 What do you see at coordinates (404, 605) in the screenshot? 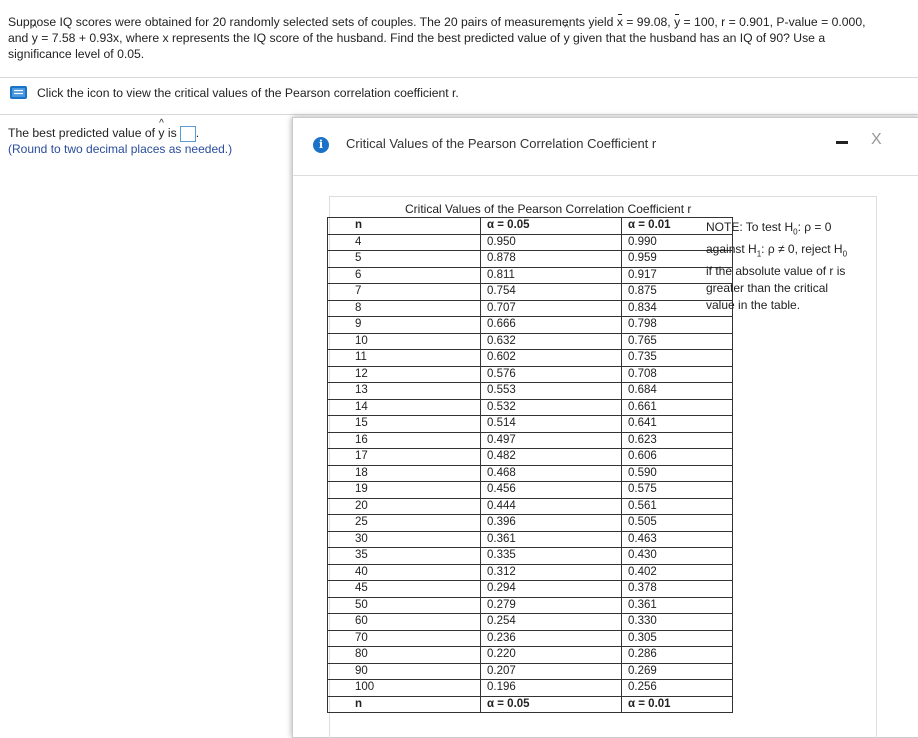
I see `cell-n: 50` at bounding box center [404, 605].